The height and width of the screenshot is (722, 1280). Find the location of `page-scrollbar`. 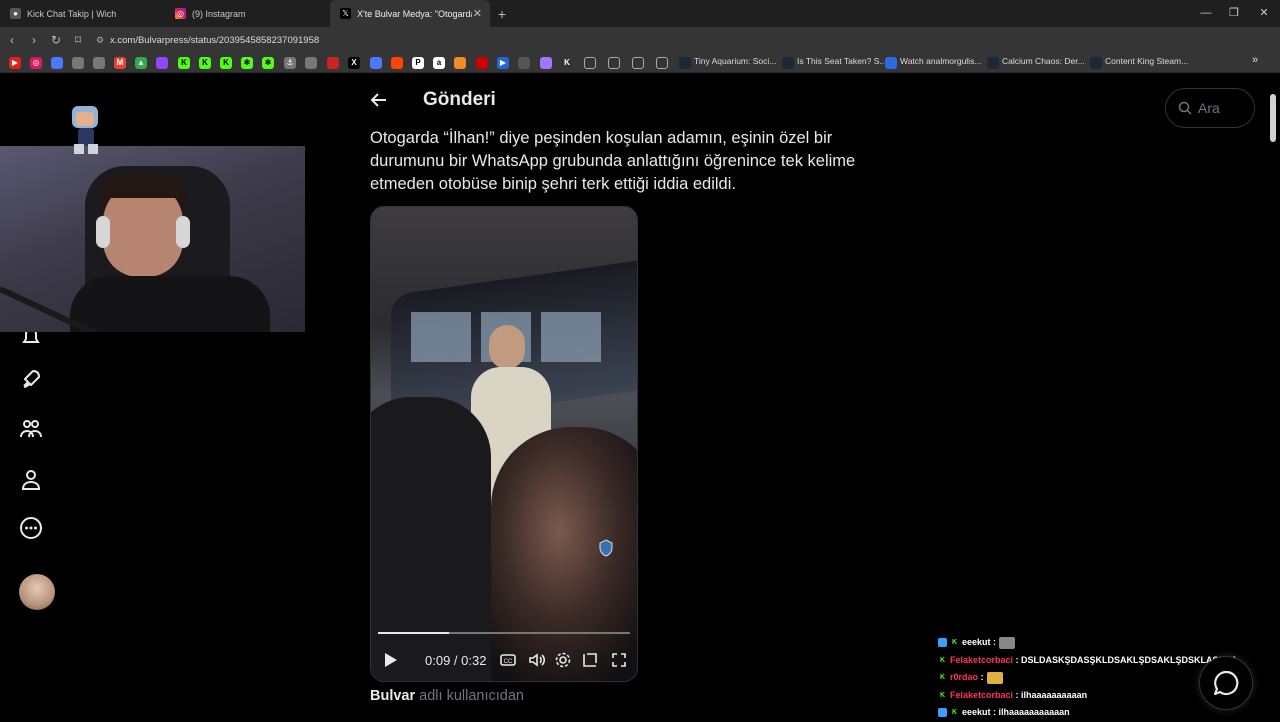

page-scrollbar is located at coordinates (1273, 118).